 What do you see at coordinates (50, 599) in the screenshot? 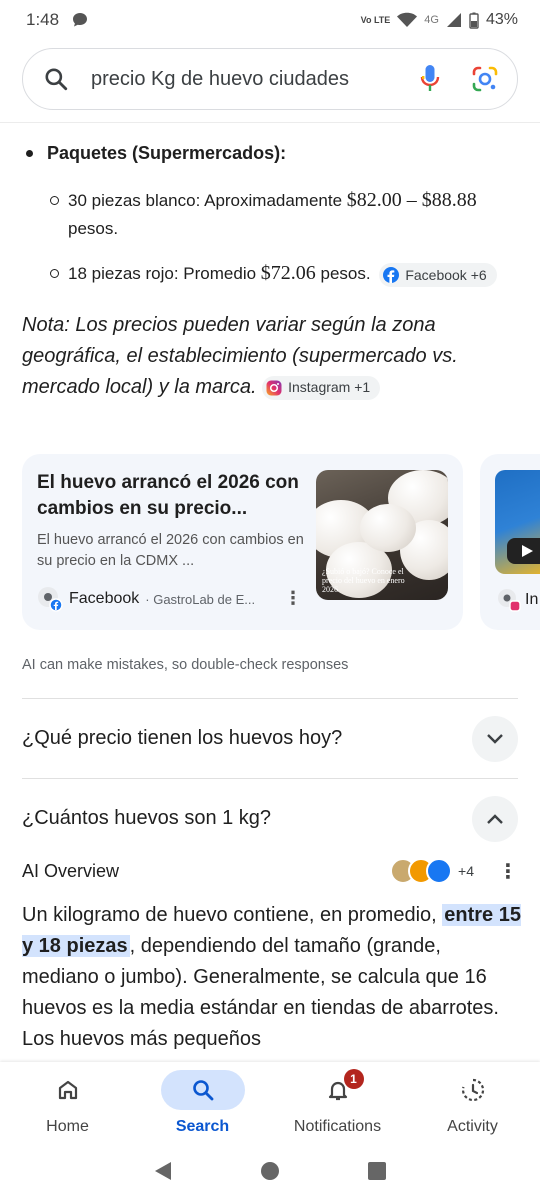
I see `facebook-source-icon` at bounding box center [50, 599].